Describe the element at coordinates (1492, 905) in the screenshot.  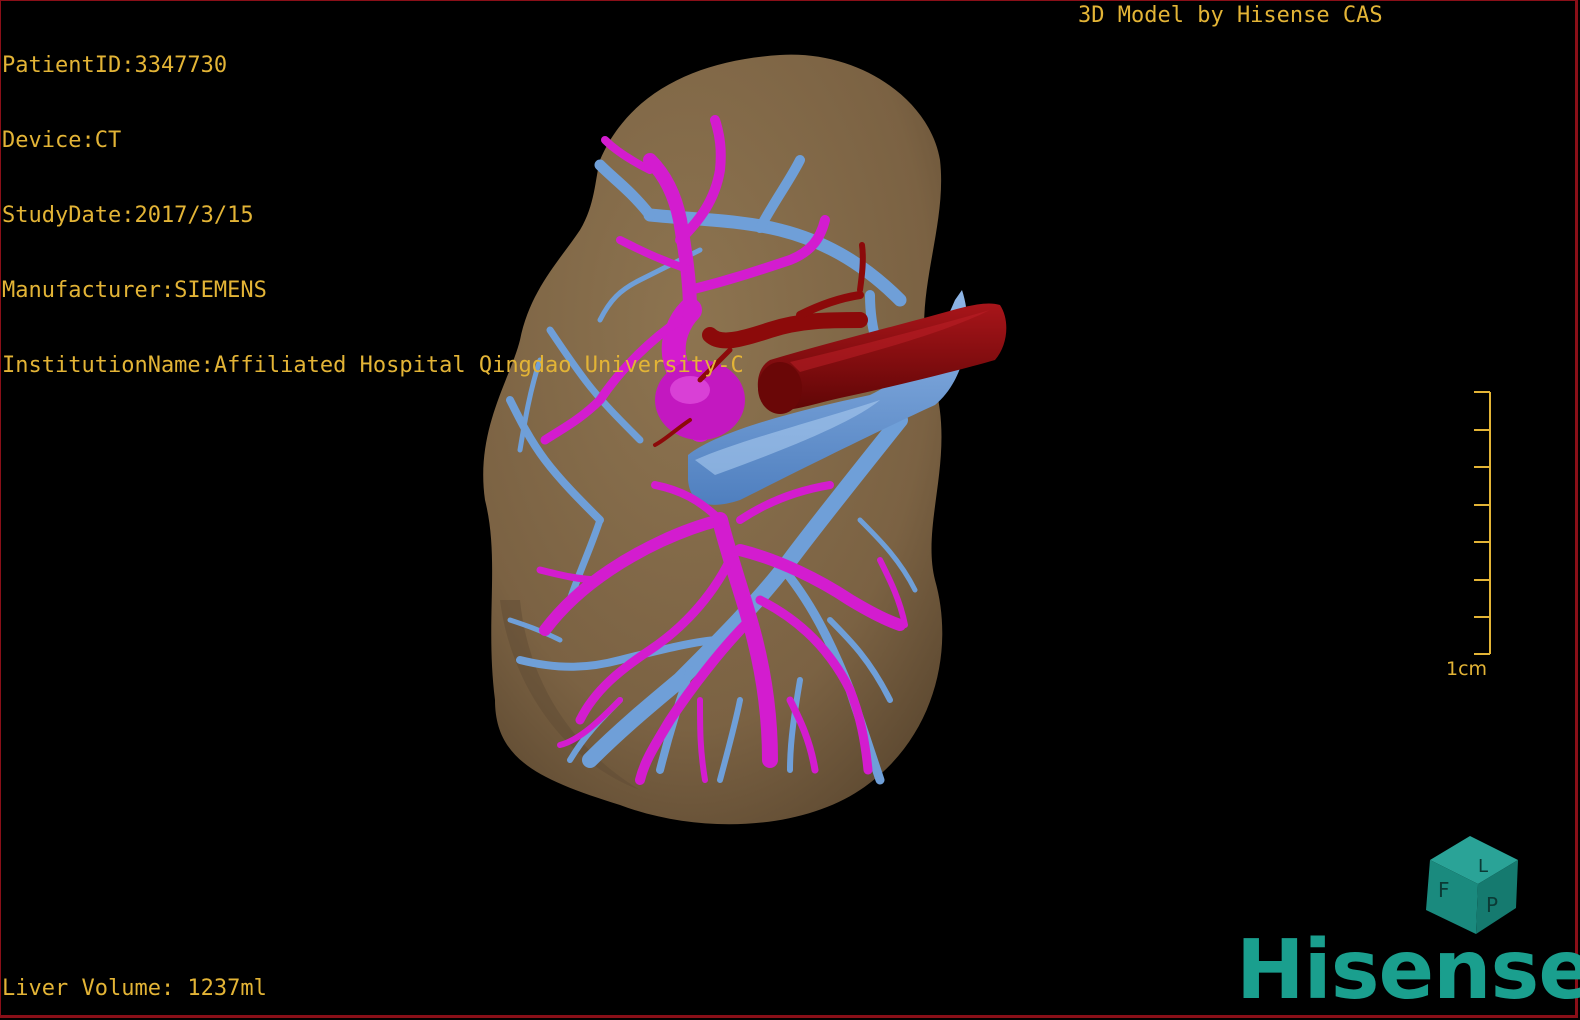
I see `cube-face-posterior: P` at that location.